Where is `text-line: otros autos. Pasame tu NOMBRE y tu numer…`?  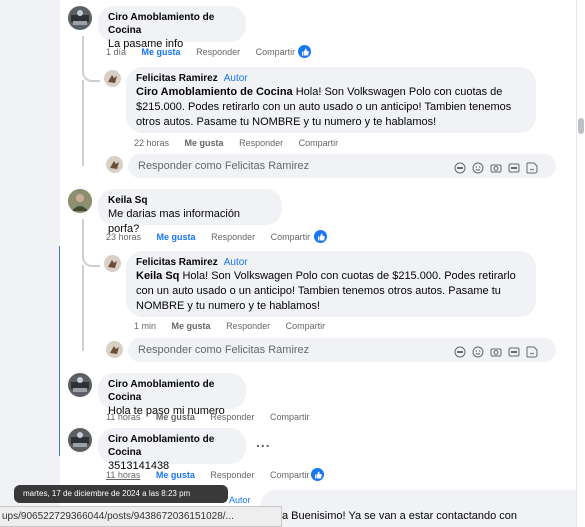 text-line: otros autos. Pasame tu NOMBRE y tu numer… is located at coordinates (286, 122).